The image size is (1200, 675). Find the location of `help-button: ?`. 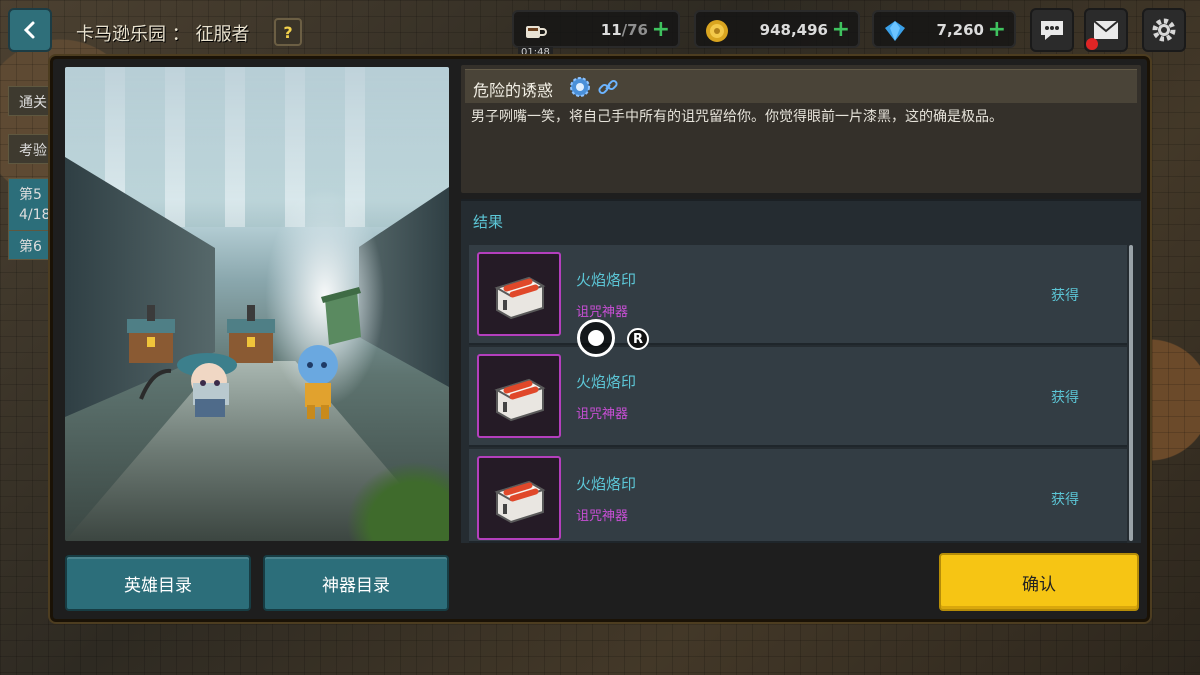

help-button: ? is located at coordinates (288, 32).